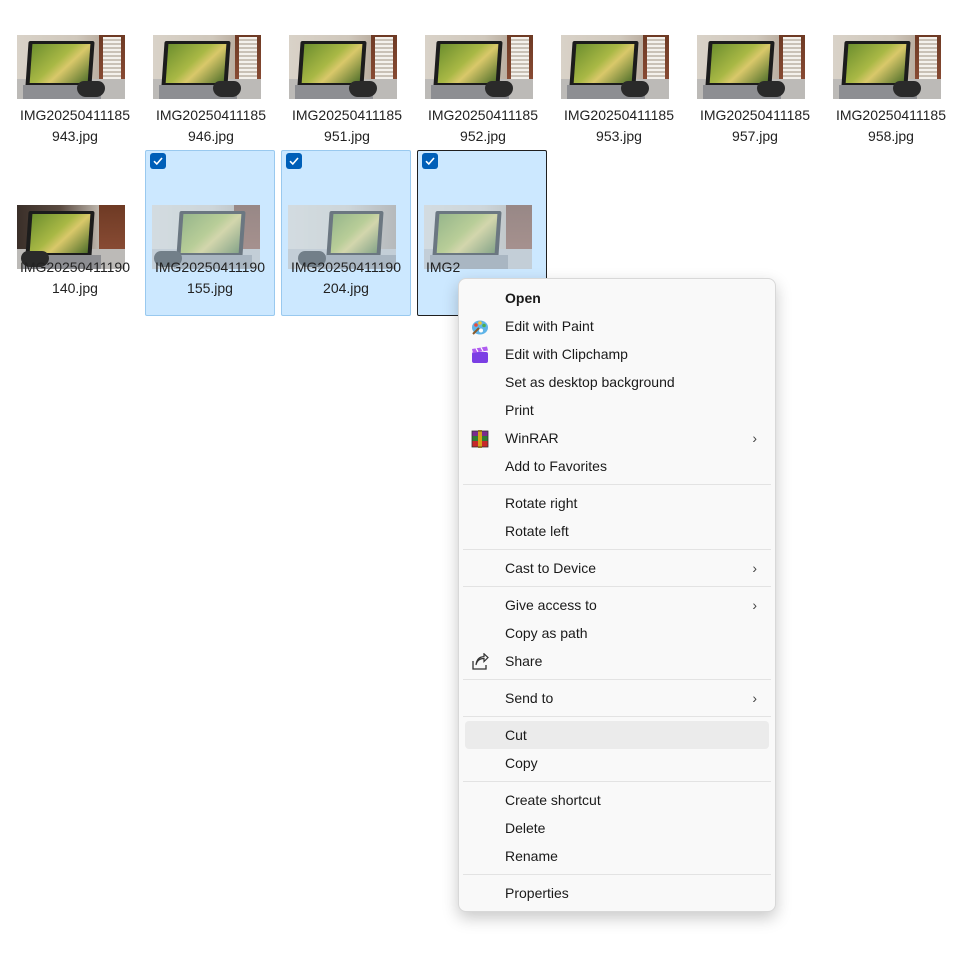 The image size is (956, 956). Describe the element at coordinates (537, 893) in the screenshot. I see `menu-item-label: Properties` at that location.